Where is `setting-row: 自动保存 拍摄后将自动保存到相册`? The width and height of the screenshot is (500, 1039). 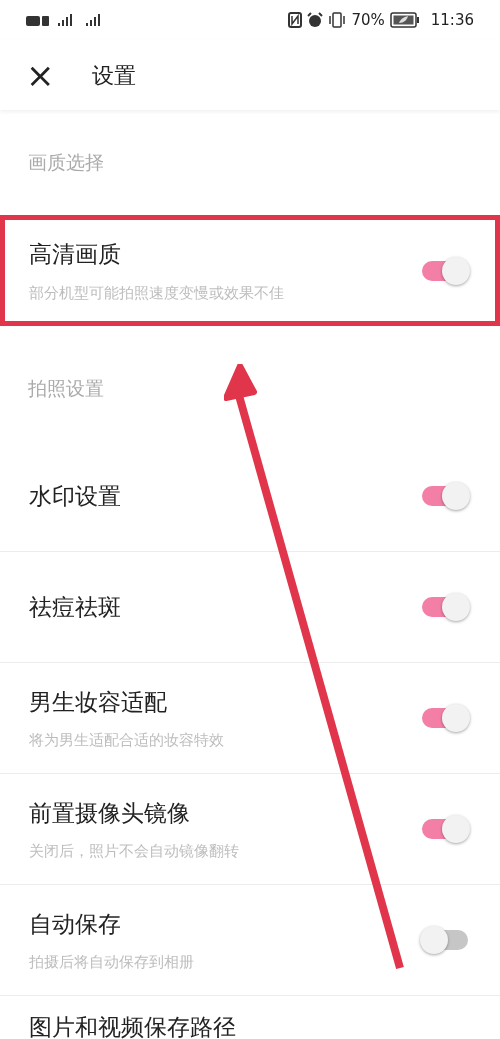 setting-row: 自动保存 拍摄后将自动保存到相册 is located at coordinates (250, 940).